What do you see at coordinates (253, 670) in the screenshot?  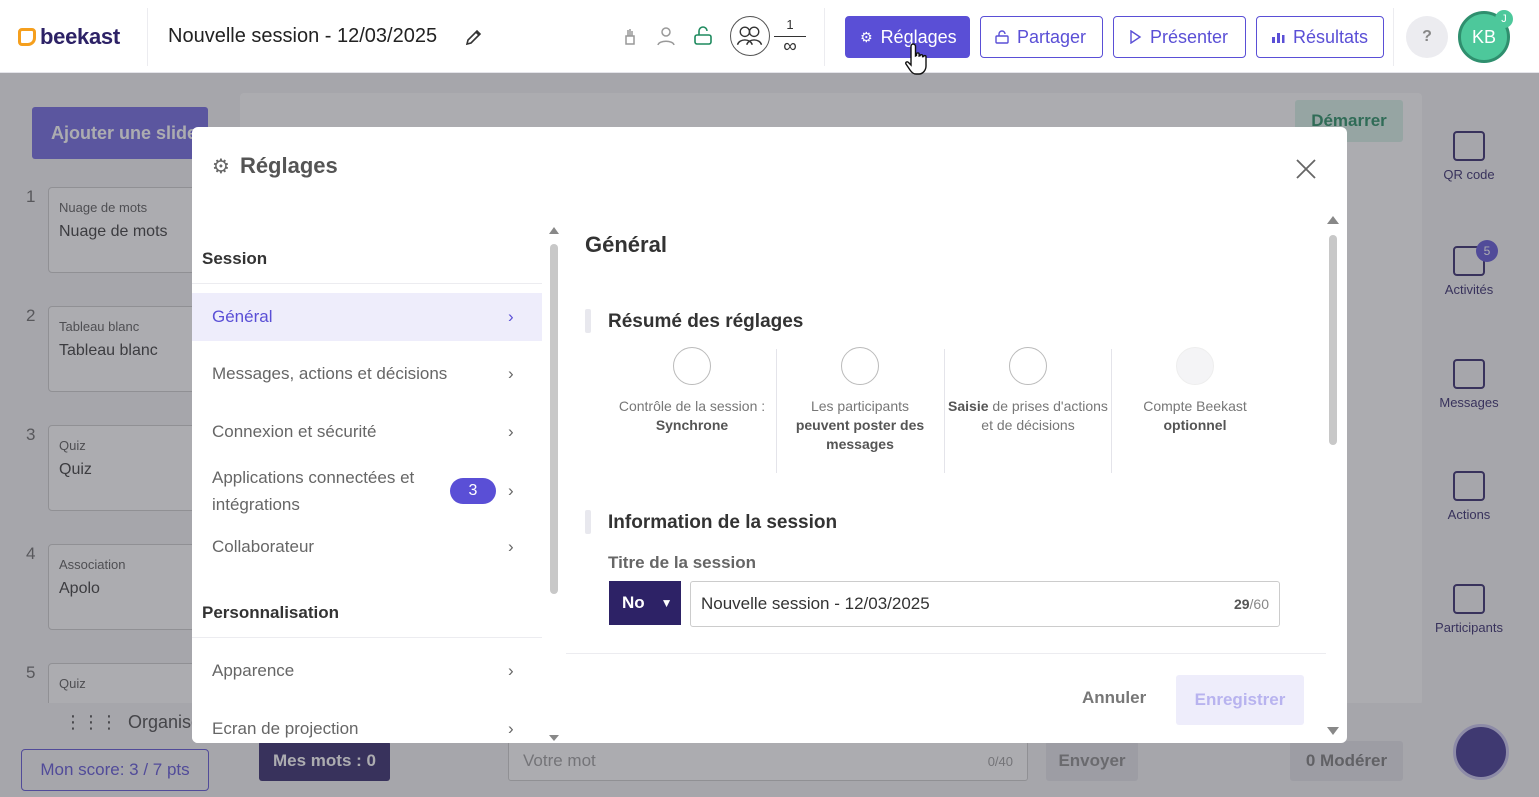 I see `nav-item-label: Apparence` at bounding box center [253, 670].